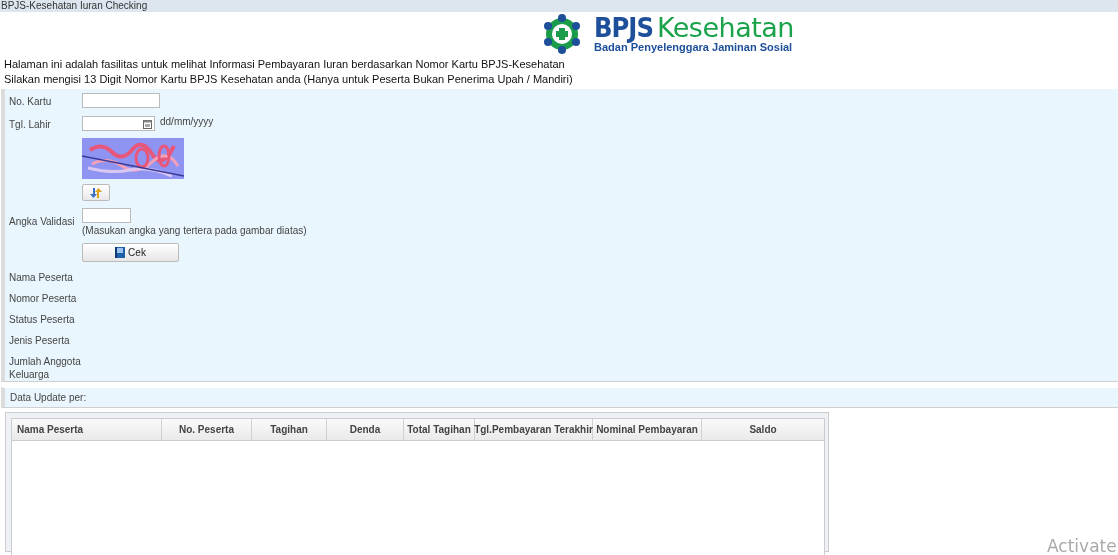 This screenshot has height=555, width=1118. What do you see at coordinates (40, 340) in the screenshot?
I see `field-label: Jenis Peserta` at bounding box center [40, 340].